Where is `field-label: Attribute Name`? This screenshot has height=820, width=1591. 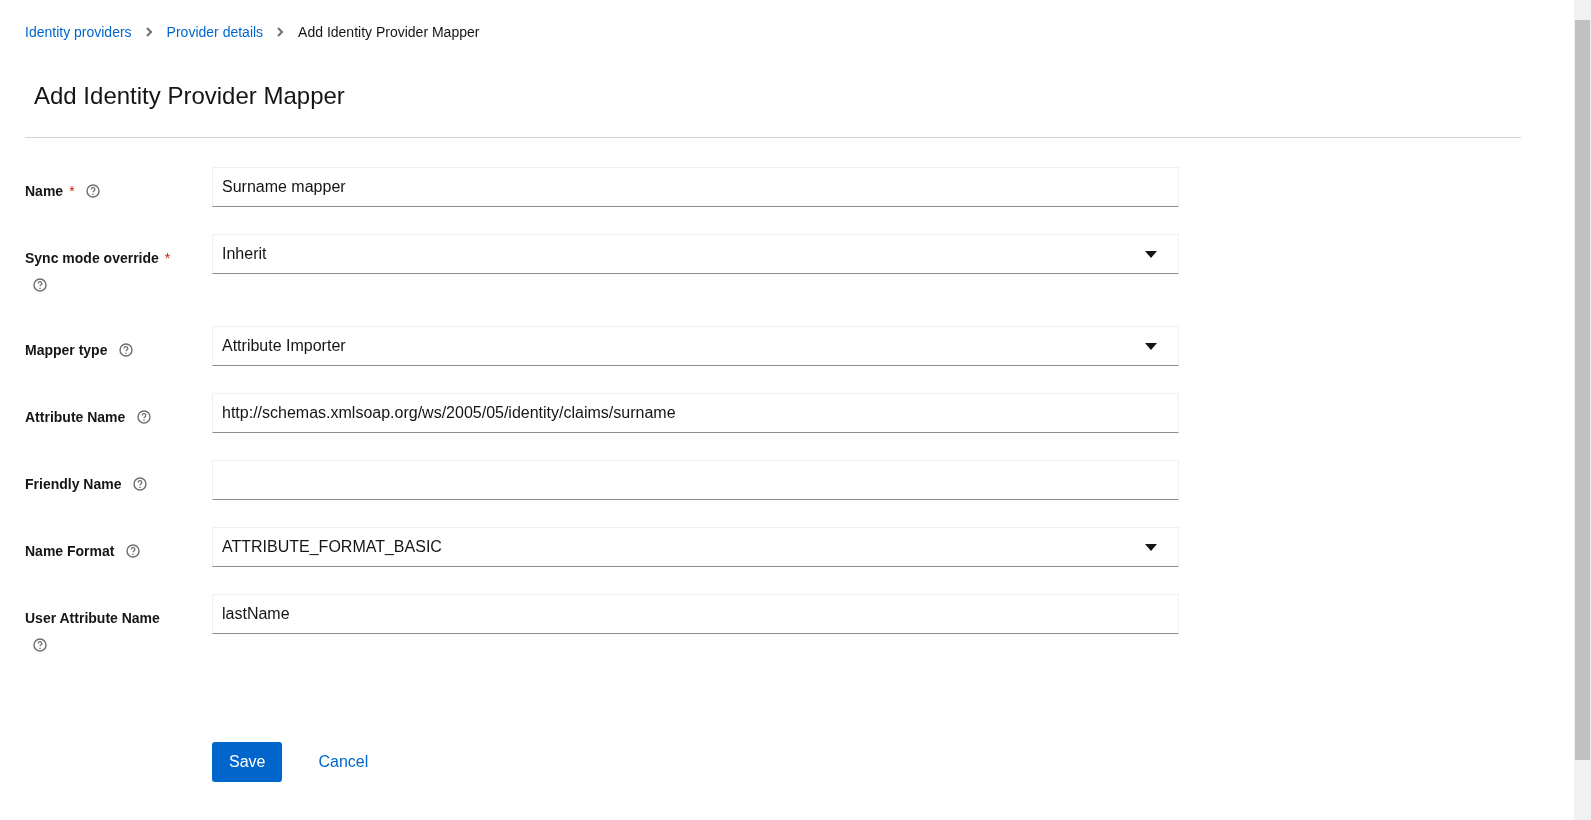 field-label: Attribute Name is located at coordinates (75, 417).